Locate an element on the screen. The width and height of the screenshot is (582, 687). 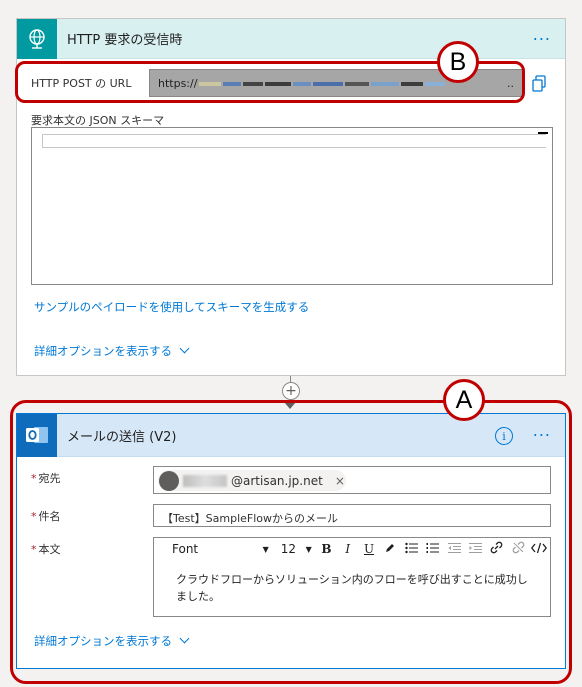
generate-schema-link: サンプルのペイロードを使用してスキーマを生成する is located at coordinates (171, 307).